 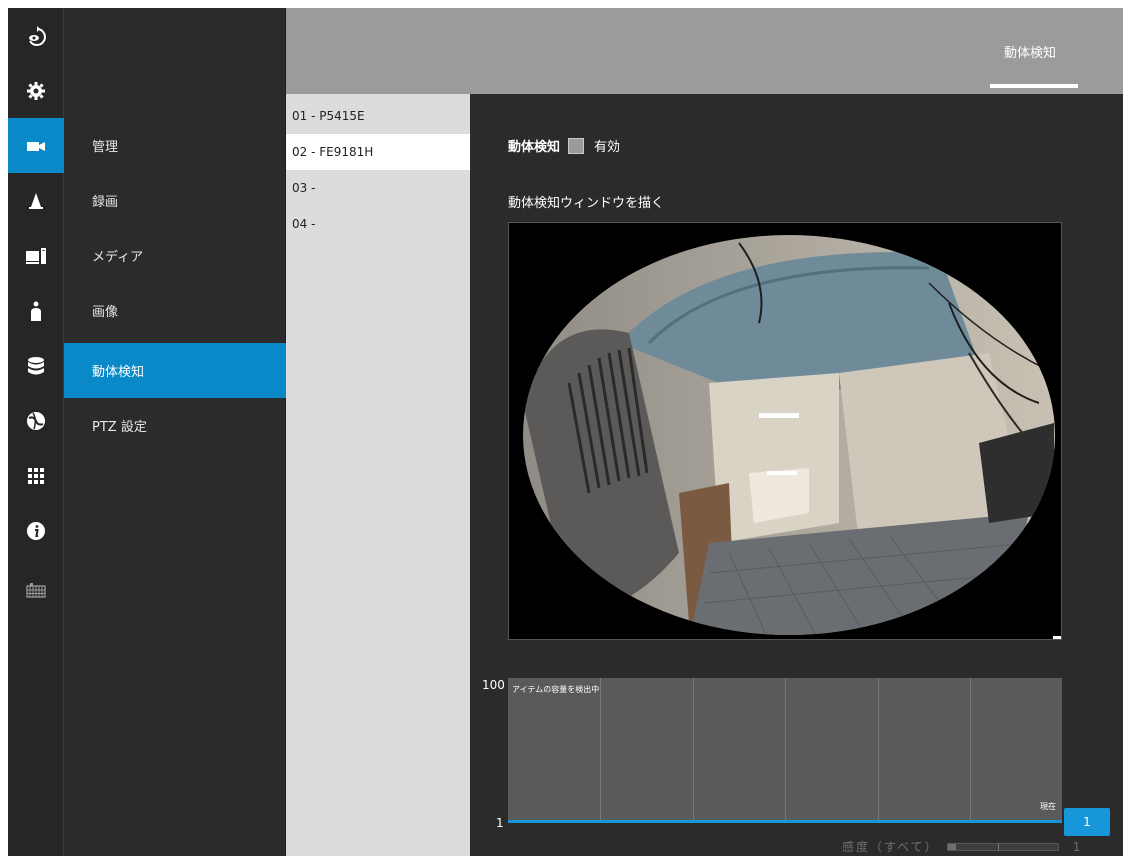 I want to click on channel-item: 01 - P5415E, so click(x=378, y=116).